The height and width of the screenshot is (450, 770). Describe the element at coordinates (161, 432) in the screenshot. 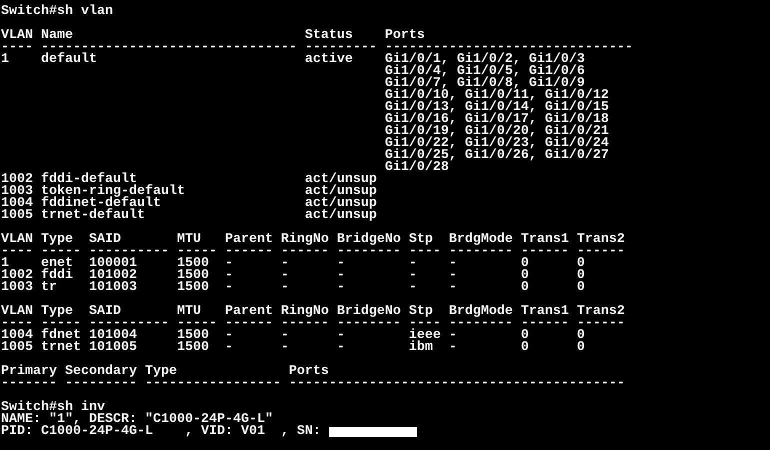

I see `terminal-line: PID: C1000-24P-4G-L , VID: V01 , SN:` at that location.